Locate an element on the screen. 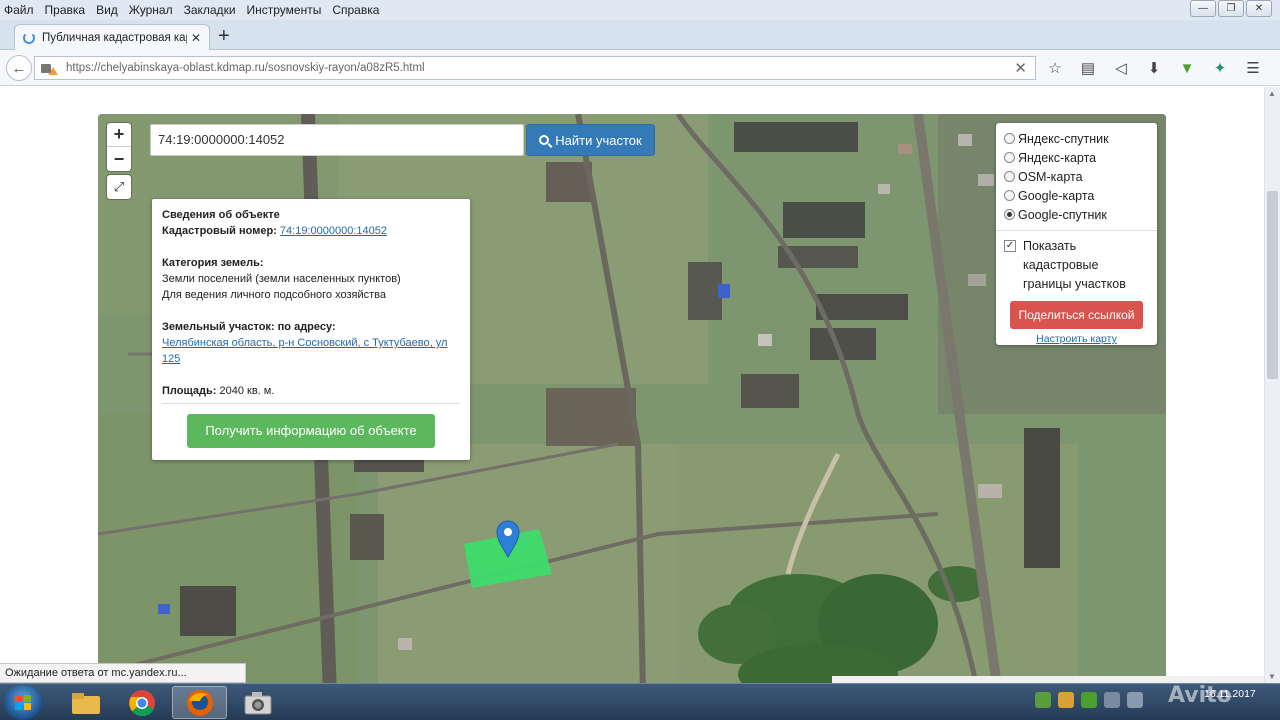  taskbar-camera is located at coordinates (257, 702).